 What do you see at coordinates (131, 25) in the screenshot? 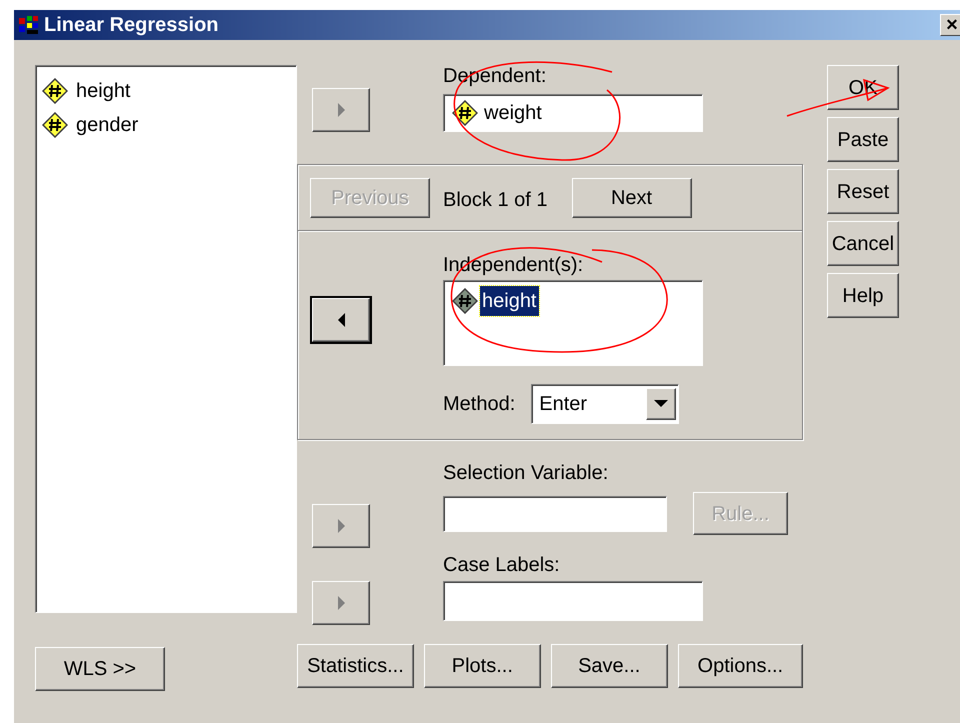
I see `window-title: Linear Regression` at bounding box center [131, 25].